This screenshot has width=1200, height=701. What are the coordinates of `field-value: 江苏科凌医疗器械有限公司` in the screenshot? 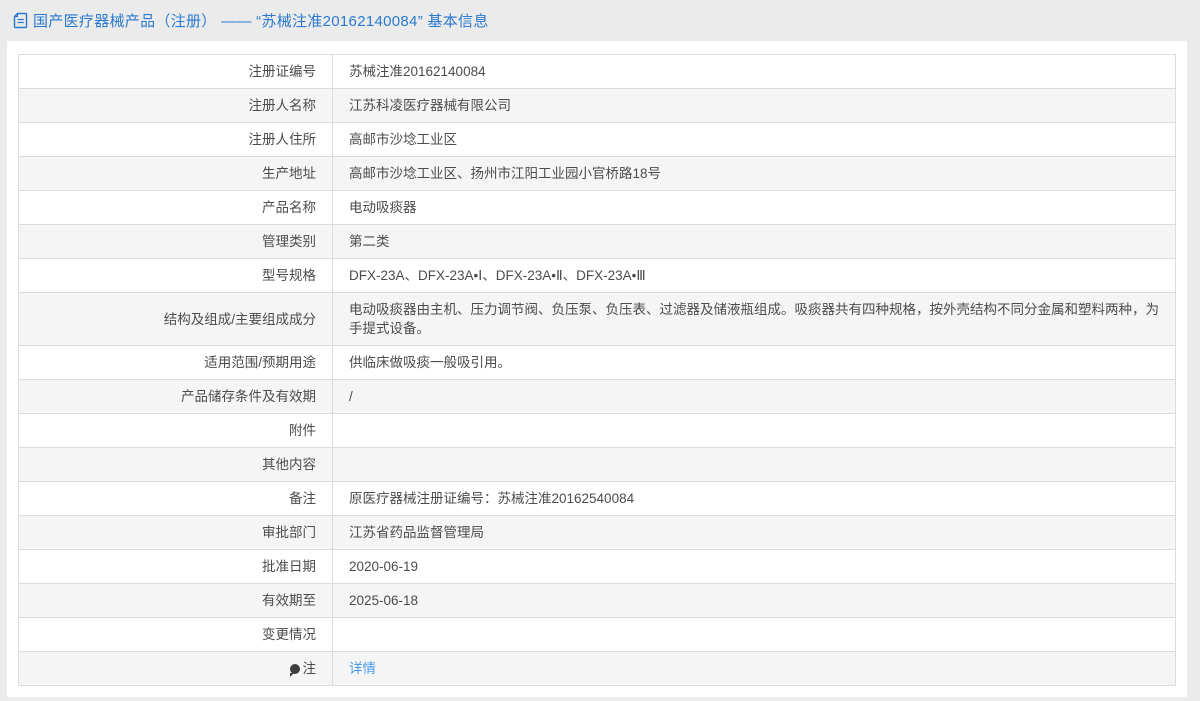 It's located at (754, 105).